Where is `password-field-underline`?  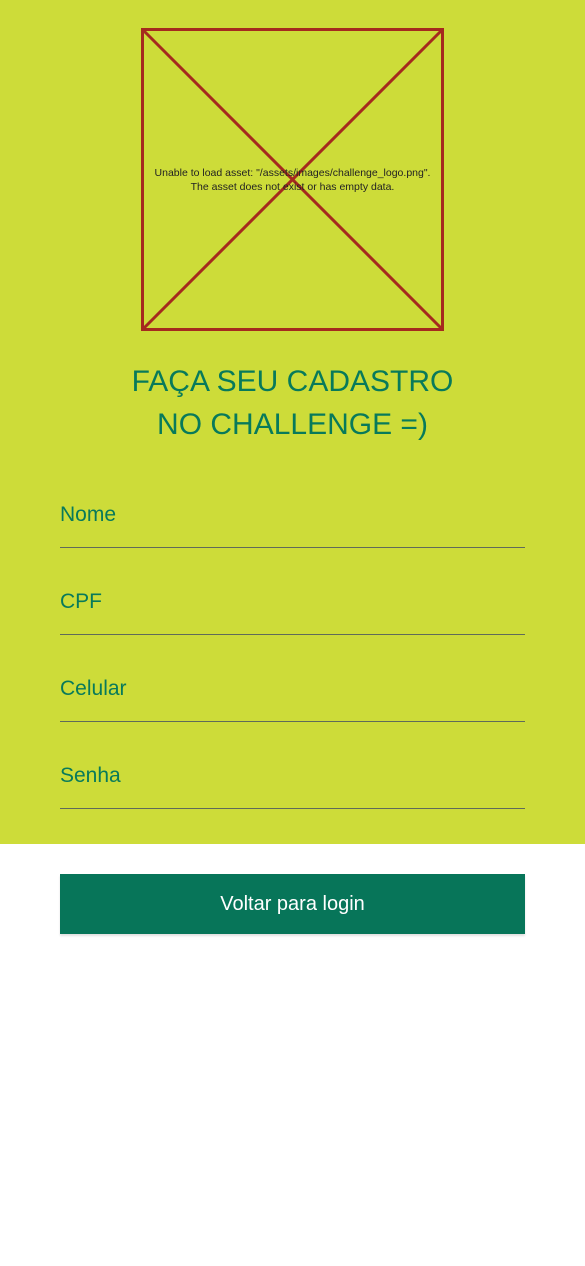 password-field-underline is located at coordinates (292, 808).